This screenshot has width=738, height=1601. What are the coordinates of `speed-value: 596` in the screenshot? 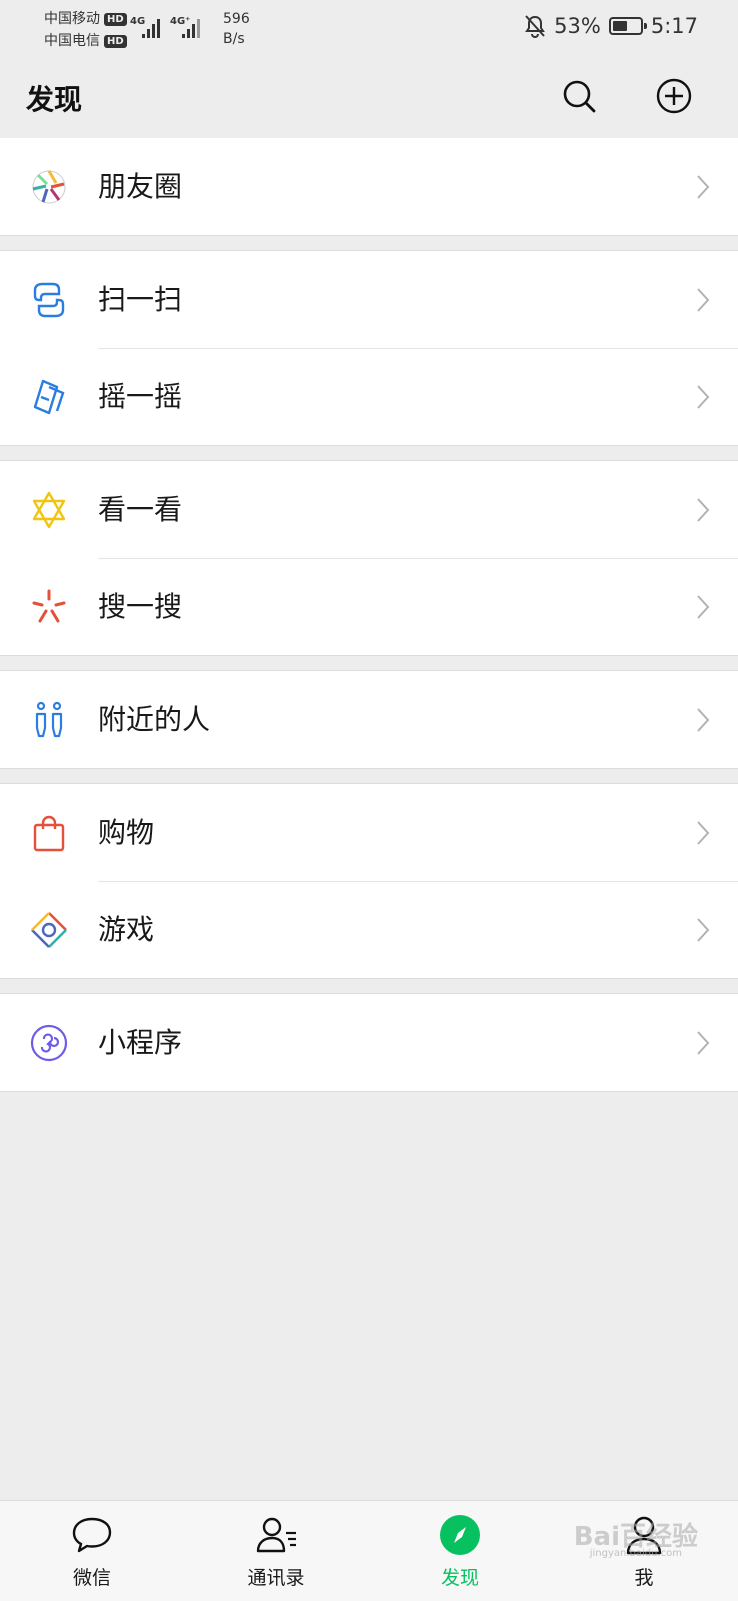 It's located at (236, 19).